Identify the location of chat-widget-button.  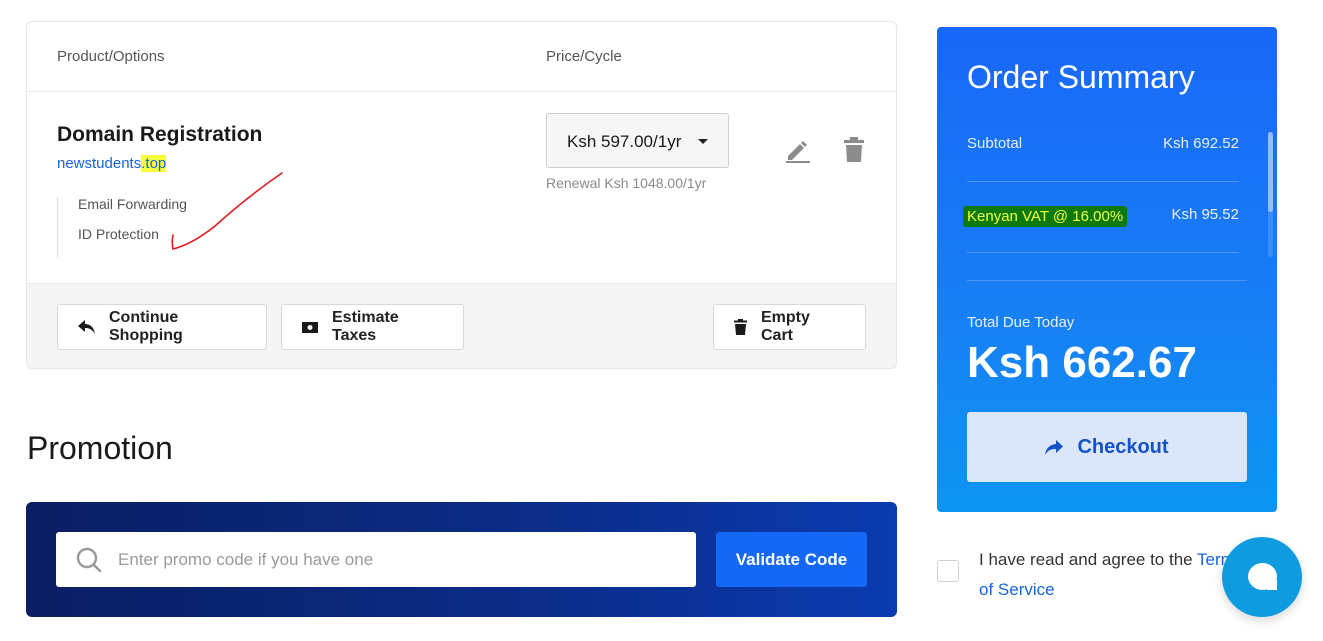
(1262, 577).